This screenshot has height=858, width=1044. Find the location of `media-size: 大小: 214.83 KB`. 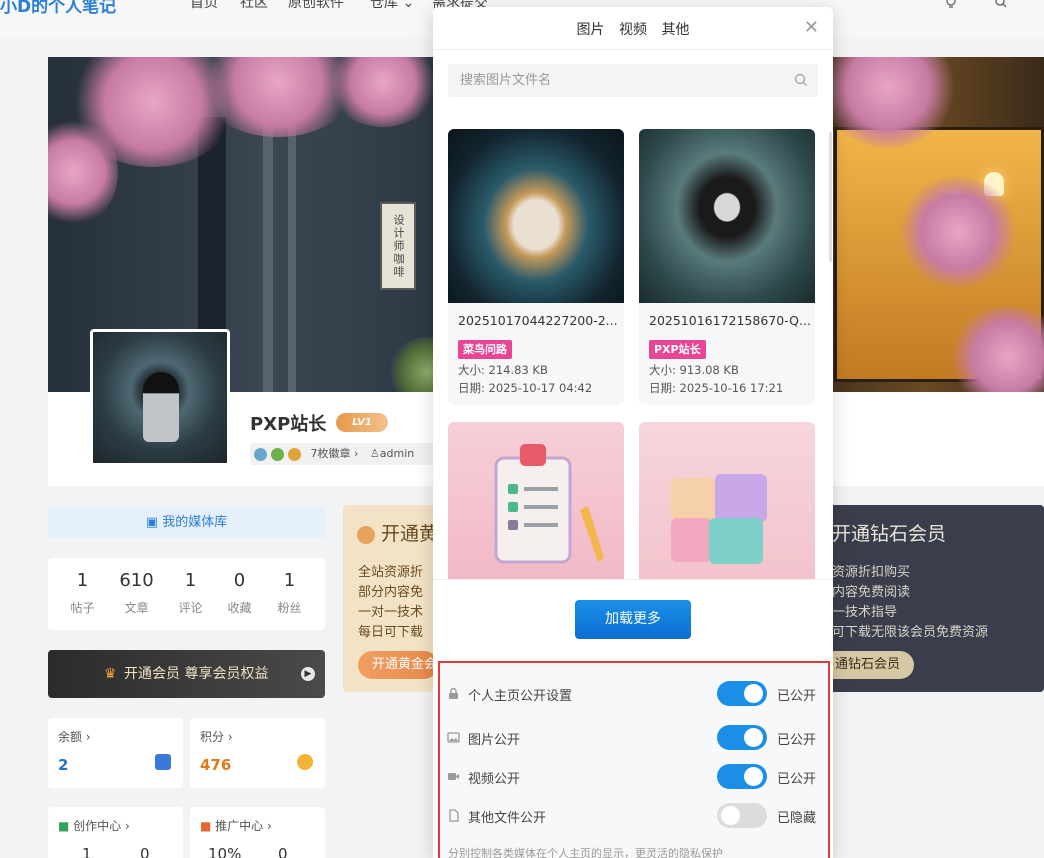

media-size: 大小: 214.83 KB is located at coordinates (503, 370).